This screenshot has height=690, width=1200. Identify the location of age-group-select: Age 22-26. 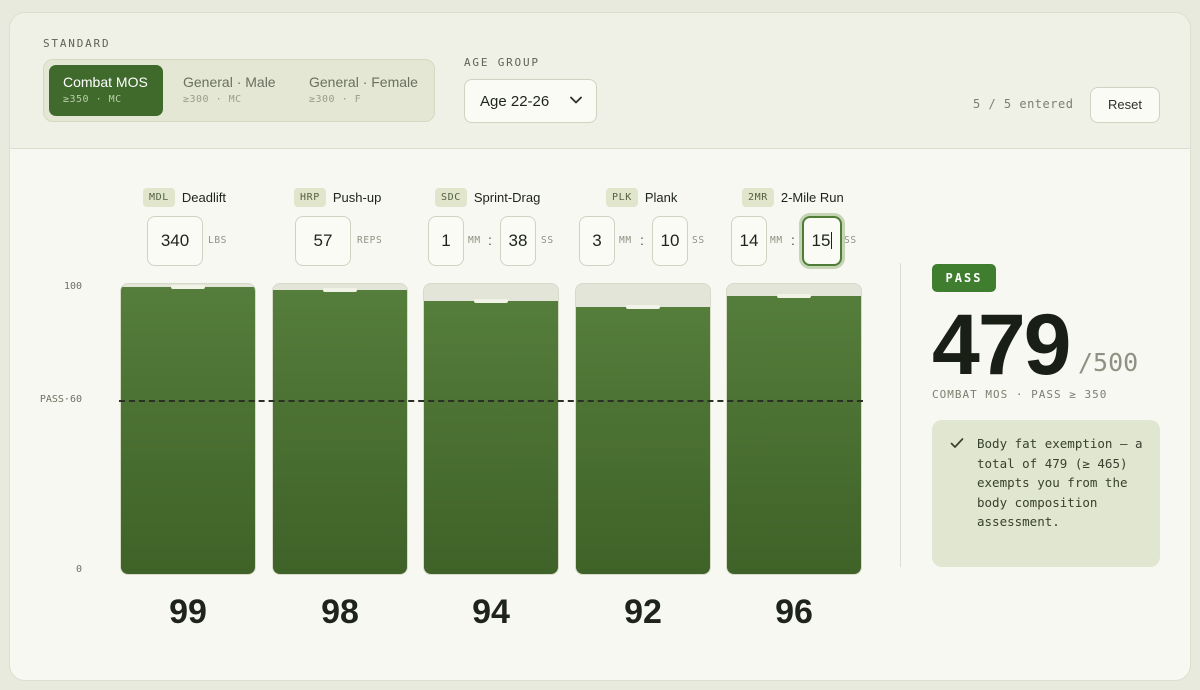
(530, 101).